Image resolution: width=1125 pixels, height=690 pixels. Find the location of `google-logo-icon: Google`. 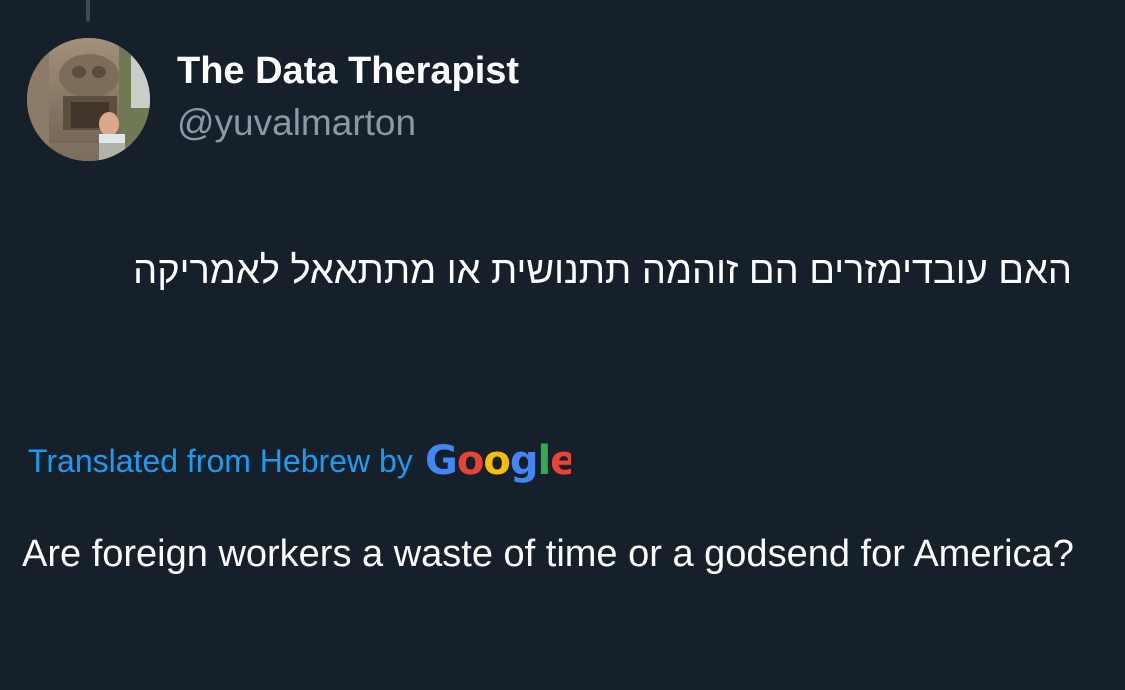

google-logo-icon: Google is located at coordinates (498, 461).